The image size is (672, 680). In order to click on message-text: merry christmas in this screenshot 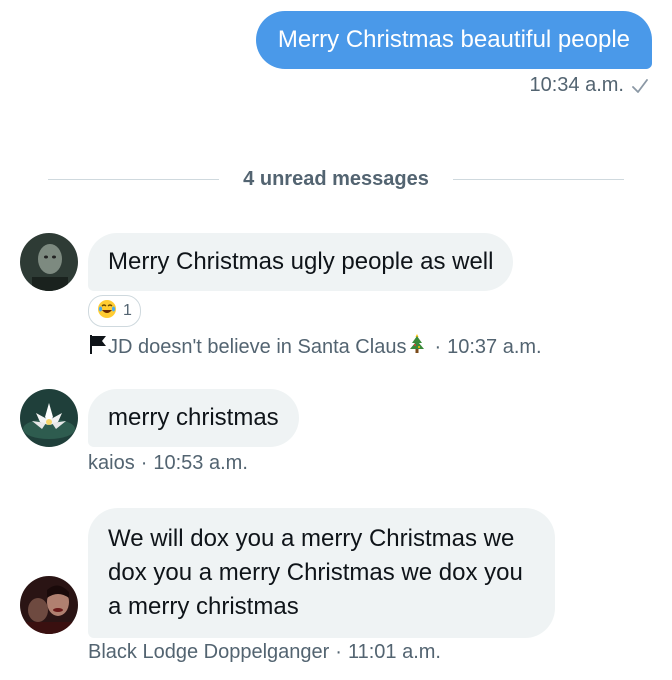, I will do `click(193, 417)`.